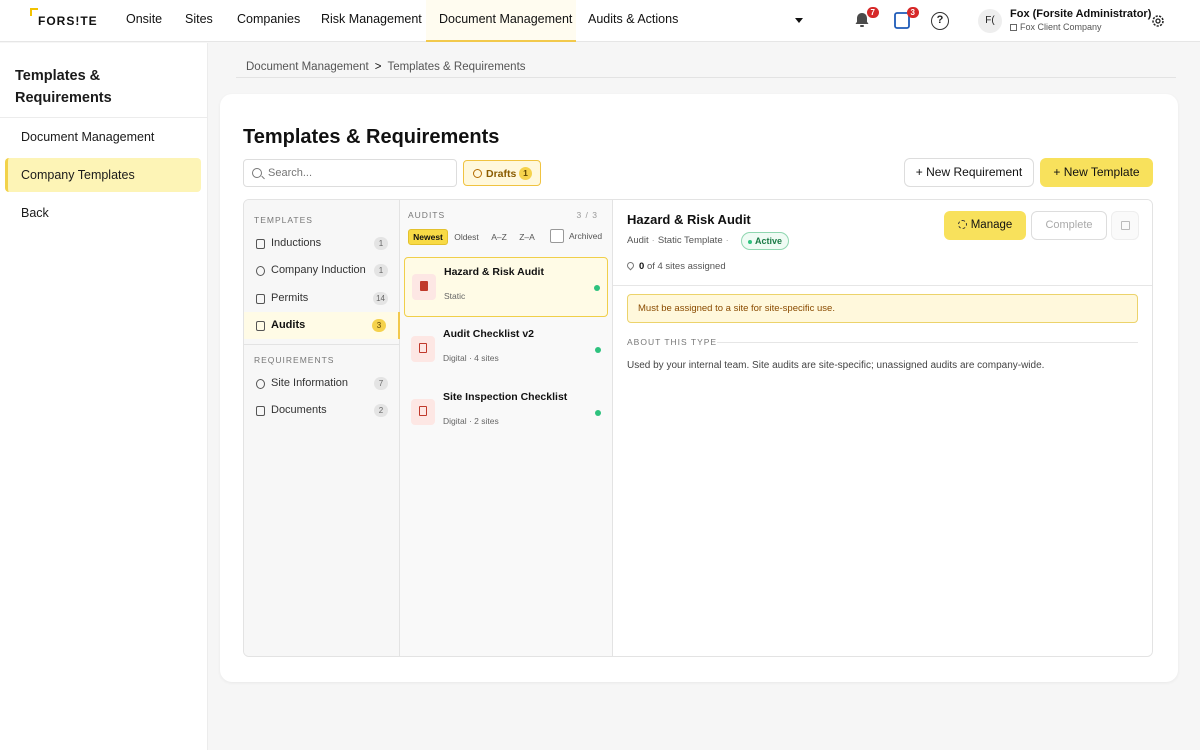 This screenshot has height=750, width=1200. What do you see at coordinates (630, 265) in the screenshot?
I see `map-pin-icon` at bounding box center [630, 265].